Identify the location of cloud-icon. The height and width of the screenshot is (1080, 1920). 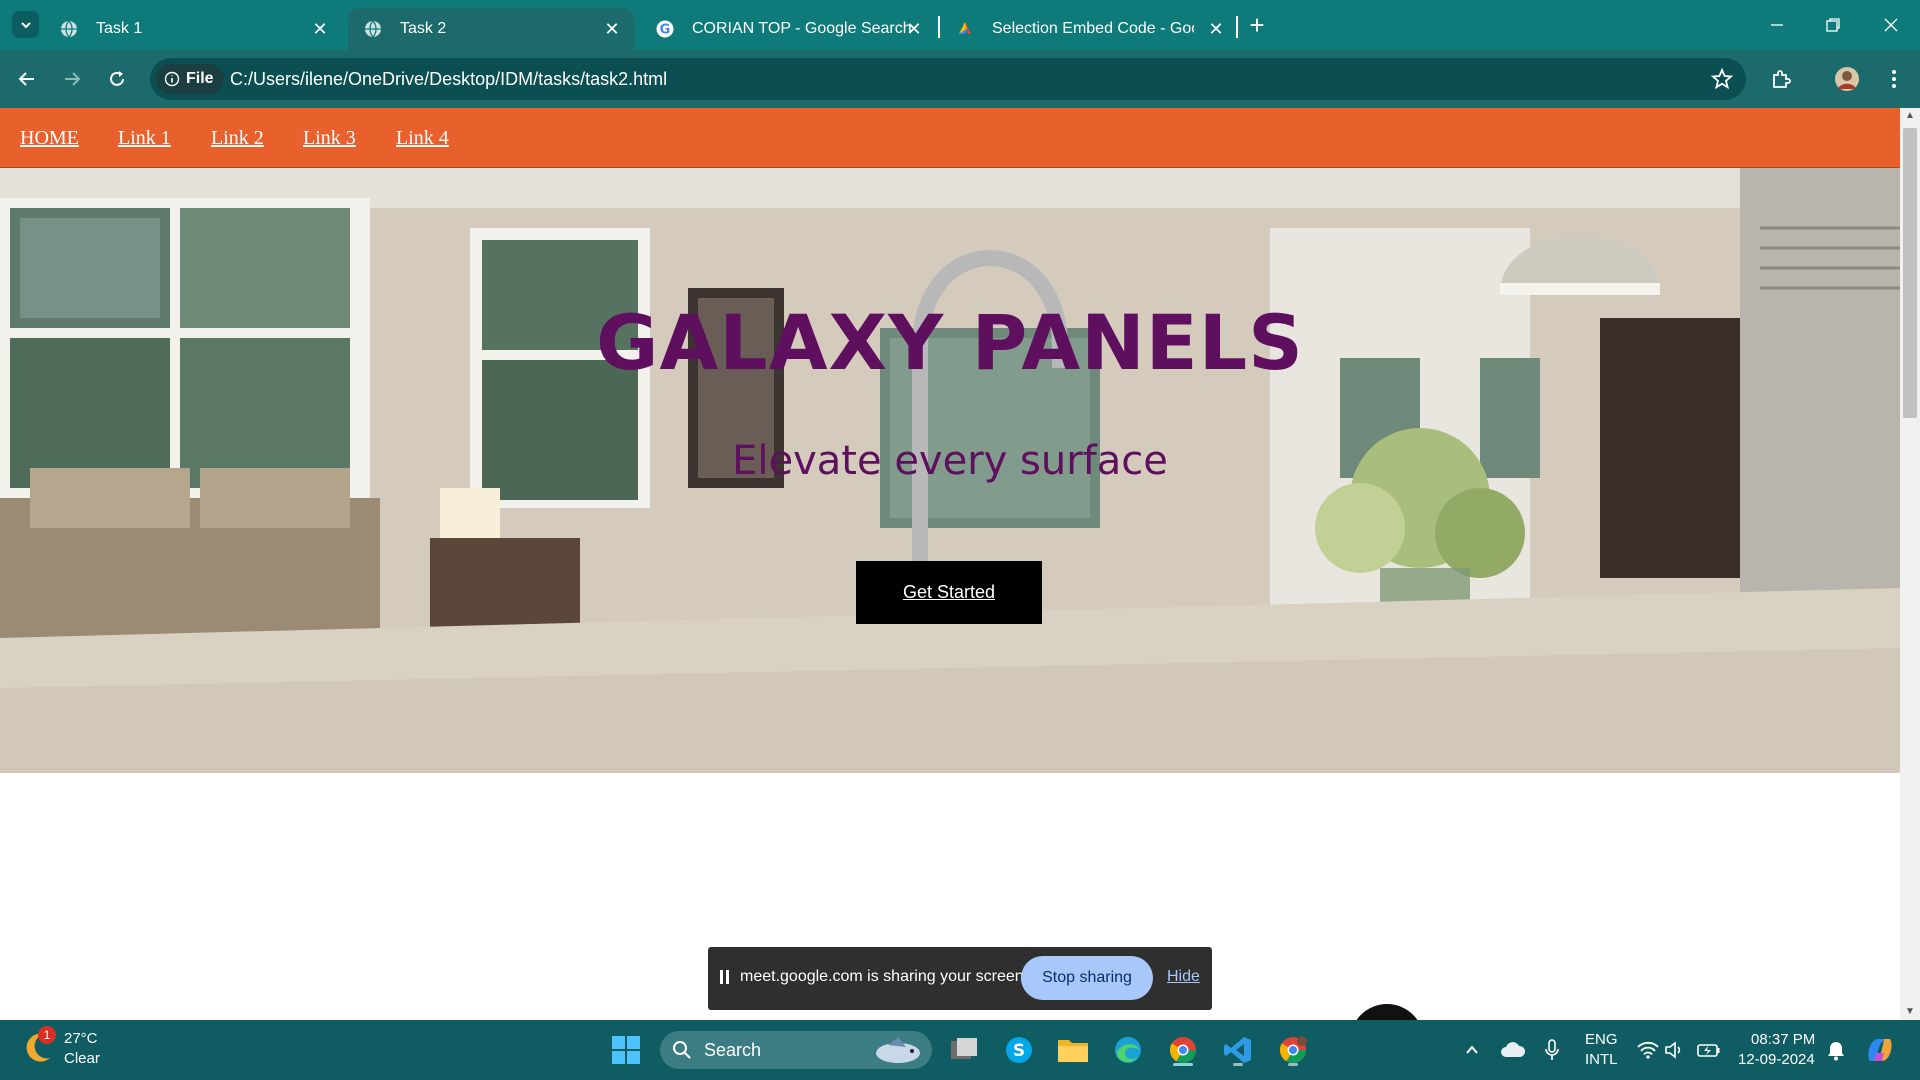
(1513, 1049).